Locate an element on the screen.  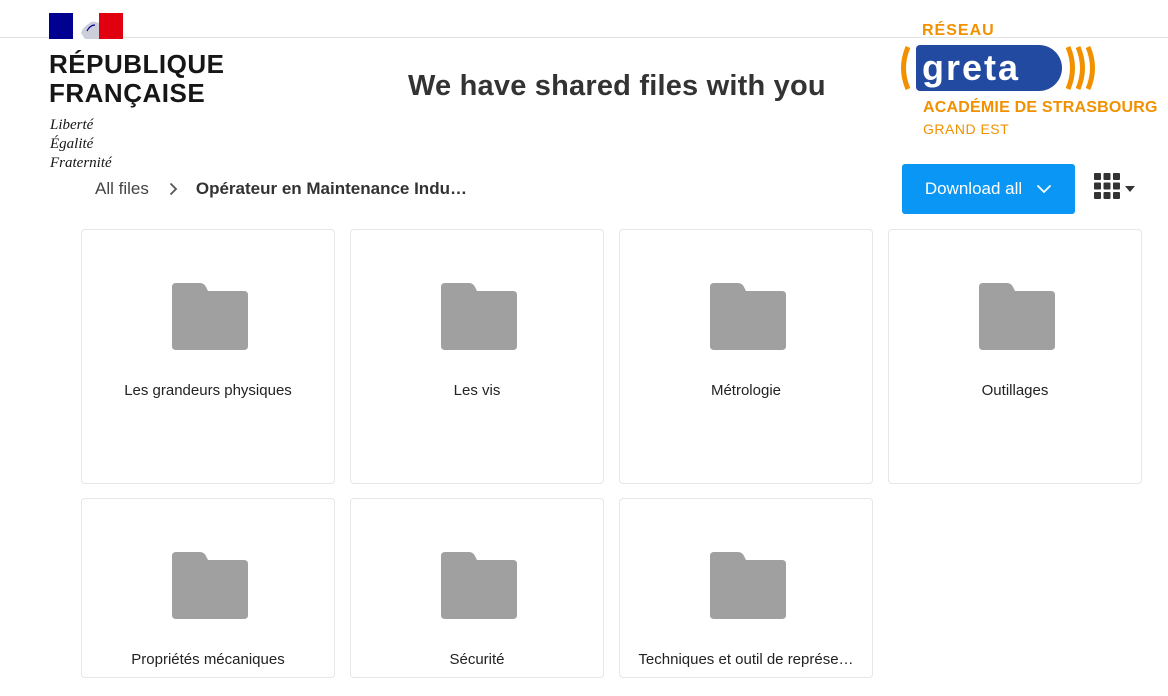
folder-name: Les grandeurs physiques is located at coordinates (208, 390).